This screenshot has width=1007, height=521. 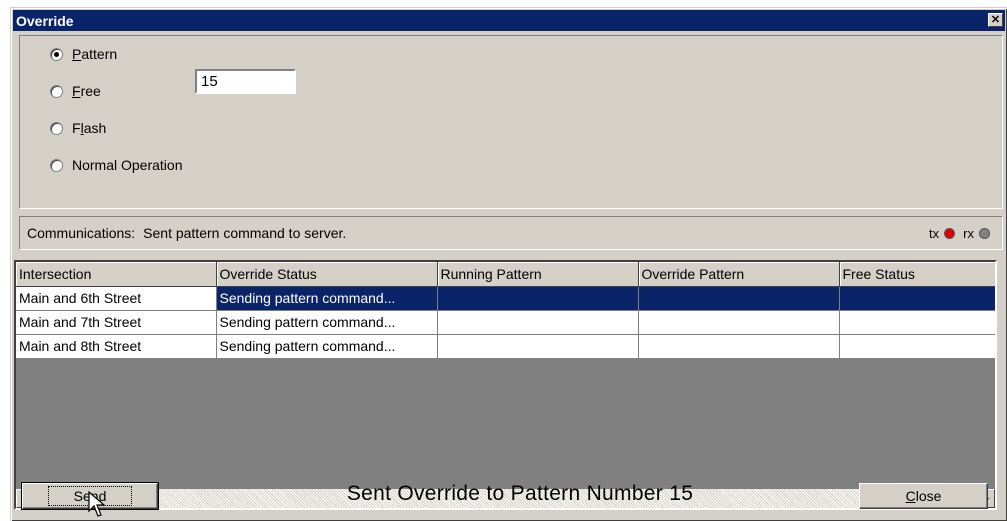 I want to click on override-status-message: Sent Override to Pattern Number 15, so click(x=520, y=493).